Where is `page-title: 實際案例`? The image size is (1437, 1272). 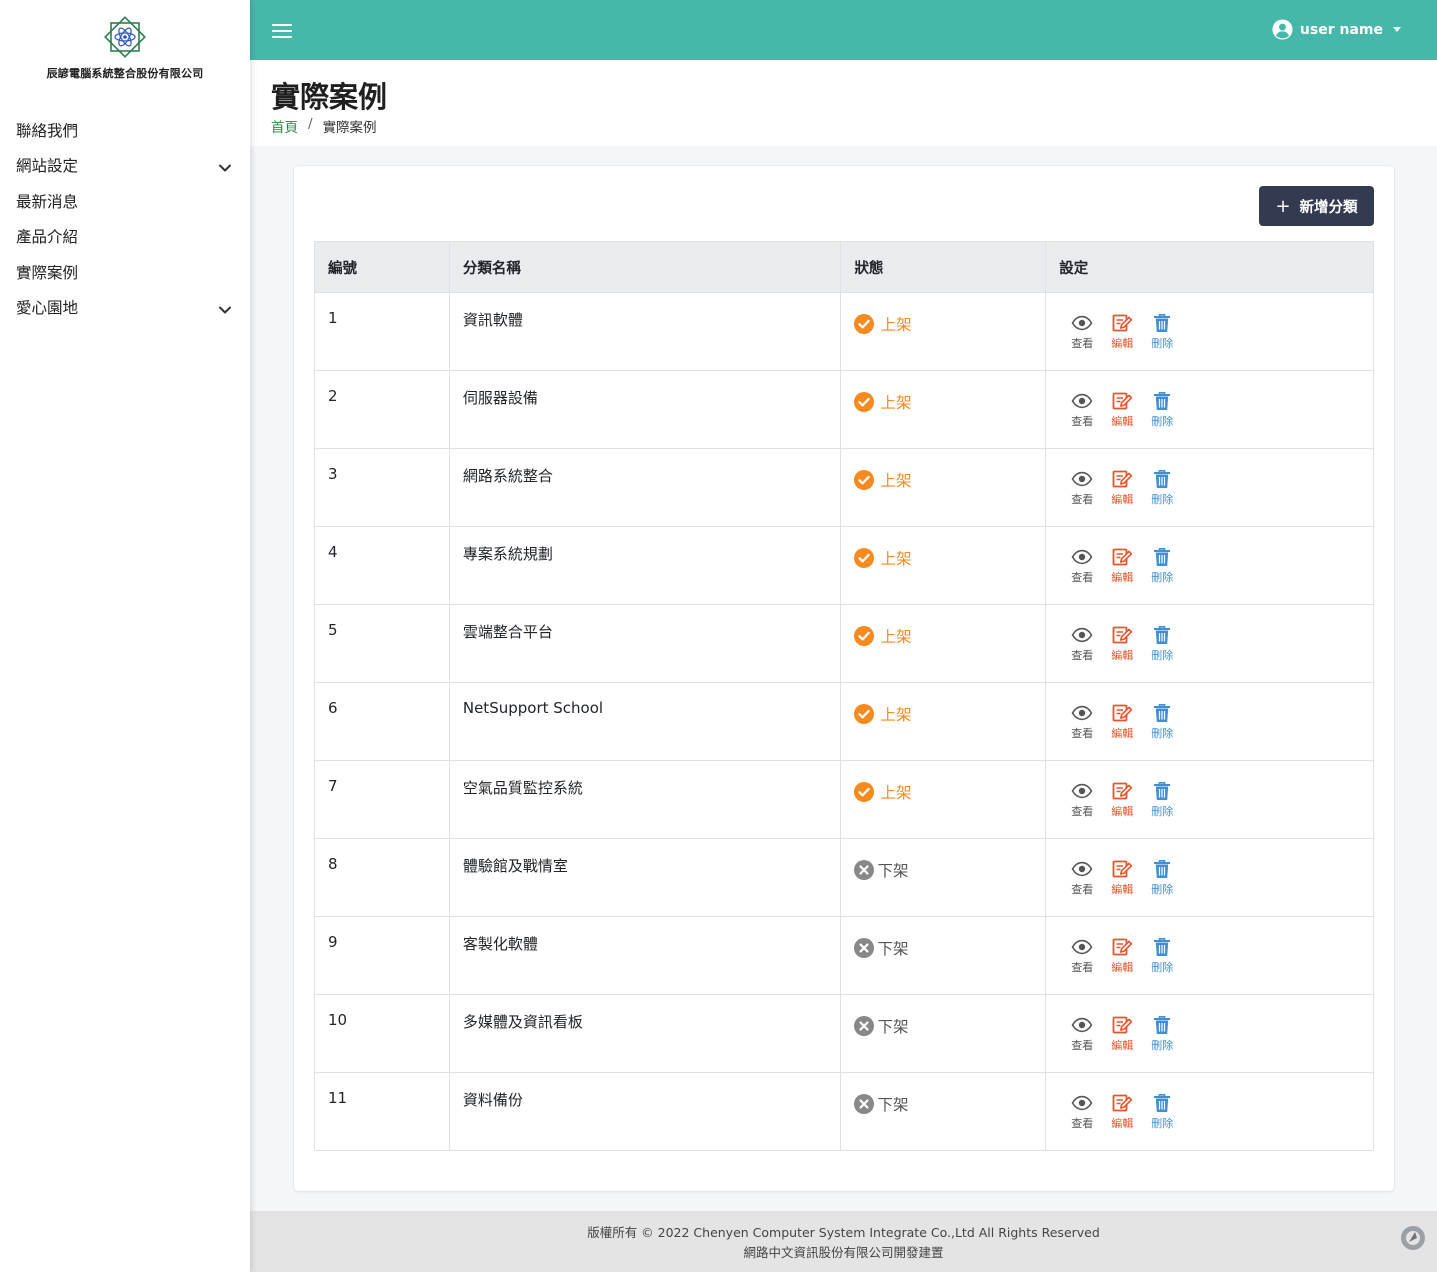
page-title: 實際案例 is located at coordinates (329, 97).